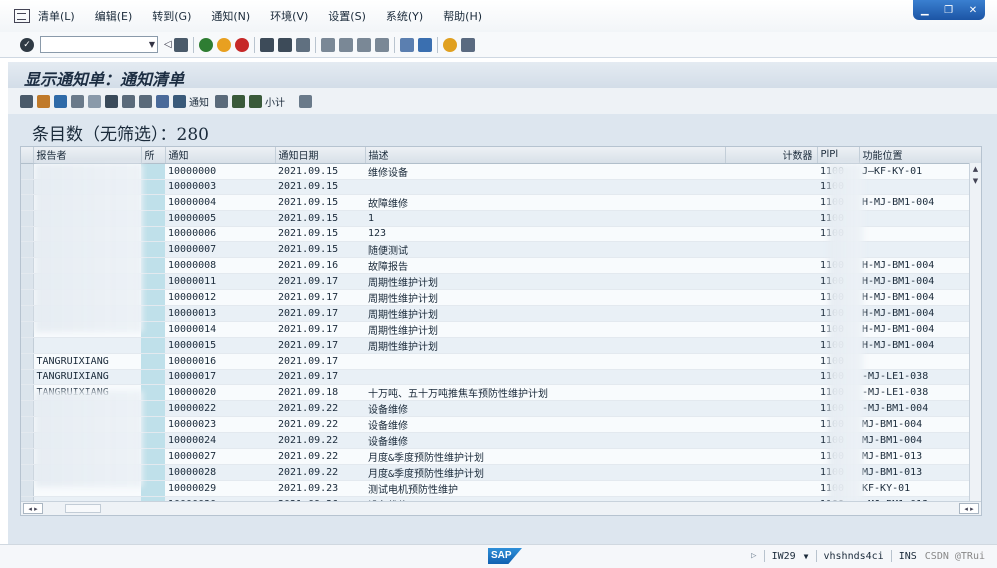 Image resolution: width=997 pixels, height=568 pixels. I want to click on menu-notification: 通知(N), so click(230, 16).